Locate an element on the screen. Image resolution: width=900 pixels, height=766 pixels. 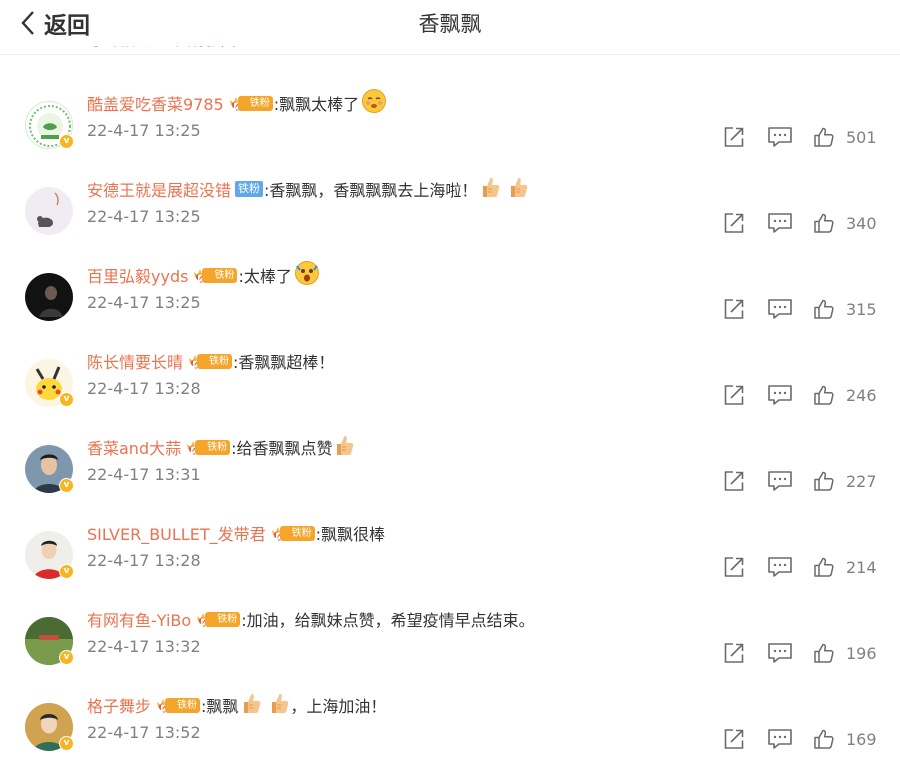
like-count: 340 is located at coordinates (861, 223).